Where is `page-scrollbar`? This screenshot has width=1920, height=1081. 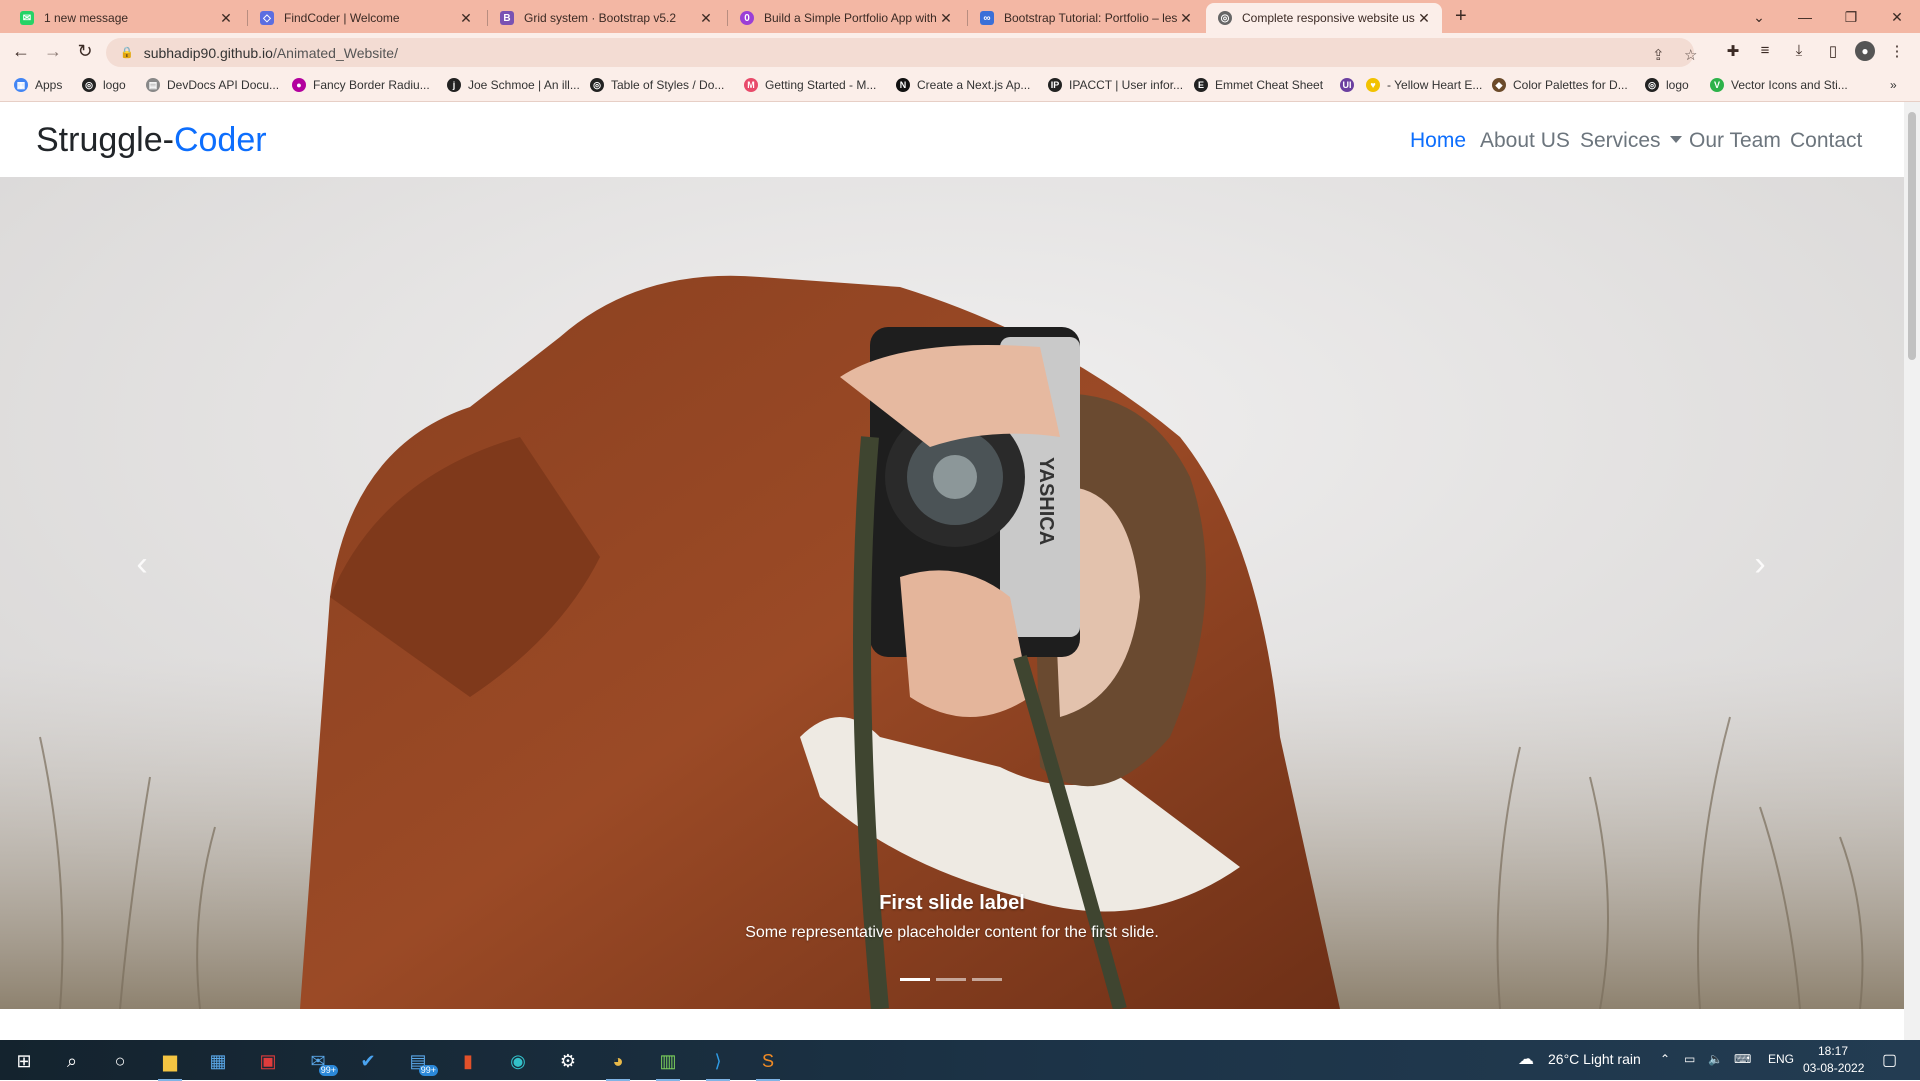 page-scrollbar is located at coordinates (1912, 571).